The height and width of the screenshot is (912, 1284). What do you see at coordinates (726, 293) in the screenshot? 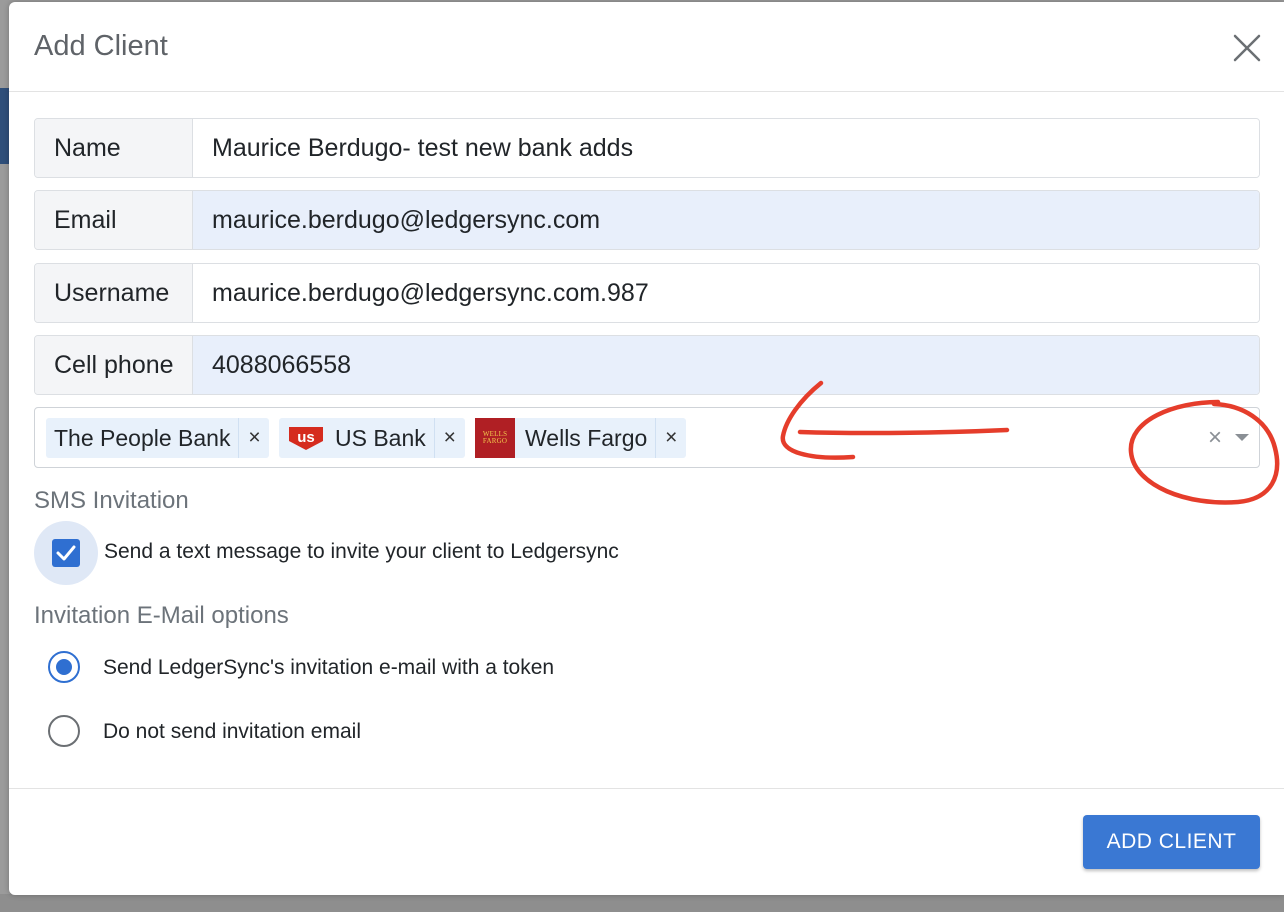
I see `username-input` at bounding box center [726, 293].